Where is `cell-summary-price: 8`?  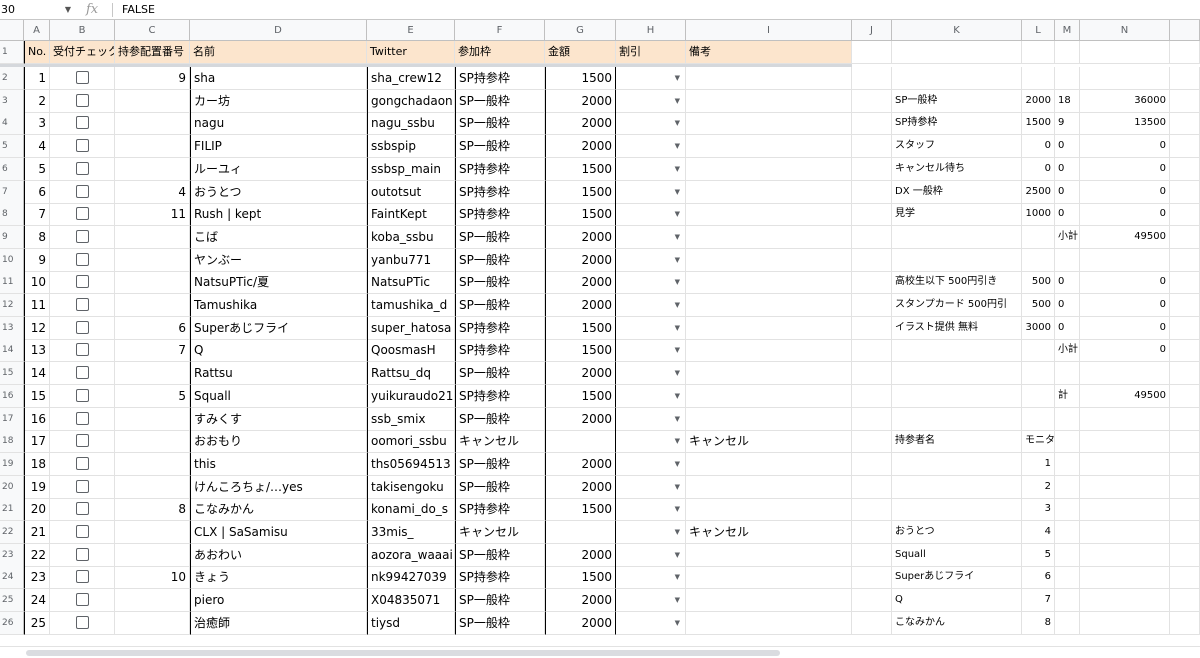 cell-summary-price: 8 is located at coordinates (1038, 623).